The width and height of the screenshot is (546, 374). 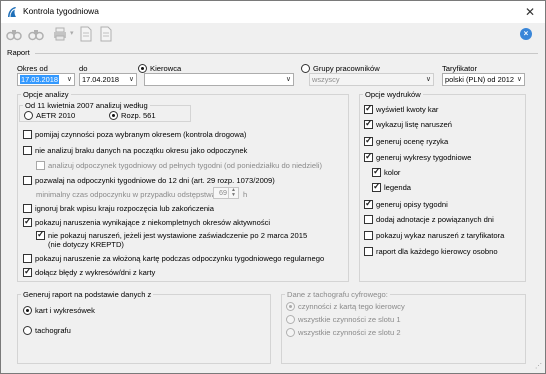 What do you see at coordinates (32, 68) in the screenshot?
I see `okres-od-label: Okres od` at bounding box center [32, 68].